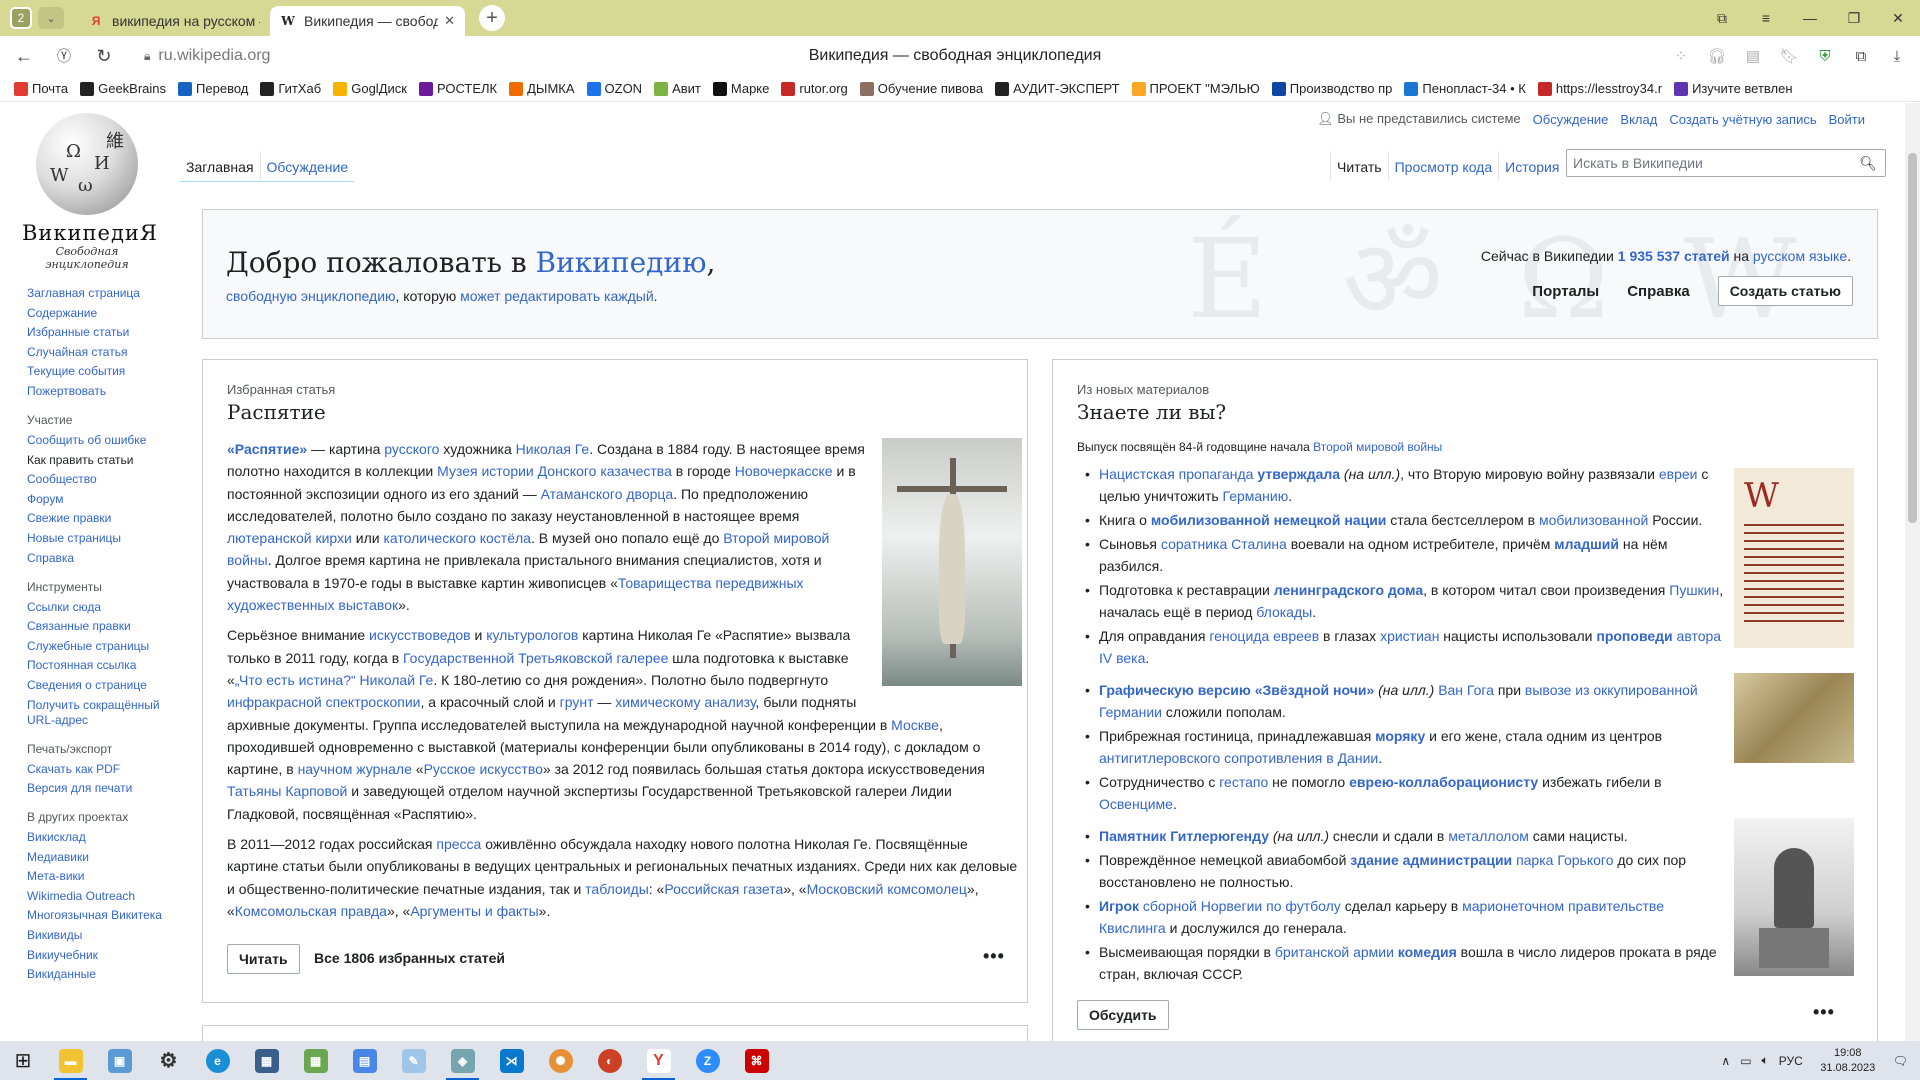 The height and width of the screenshot is (1080, 1920). Describe the element at coordinates (1825, 56) in the screenshot. I see `shield-icon: ⛨` at that location.